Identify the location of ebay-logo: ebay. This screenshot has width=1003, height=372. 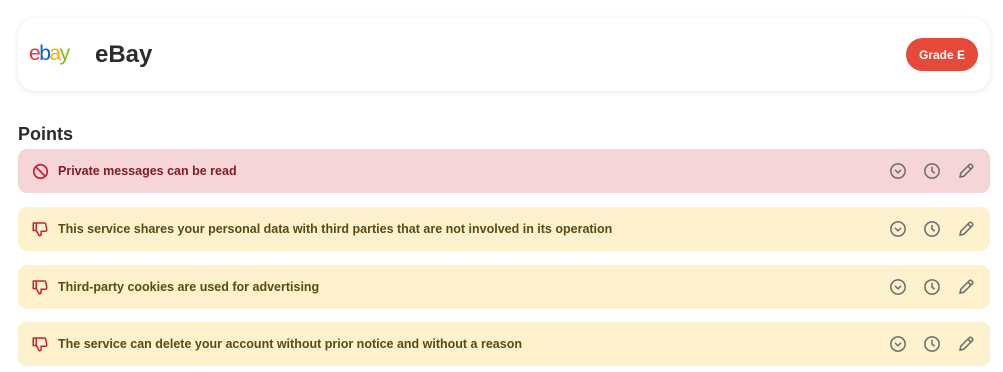
(50, 53).